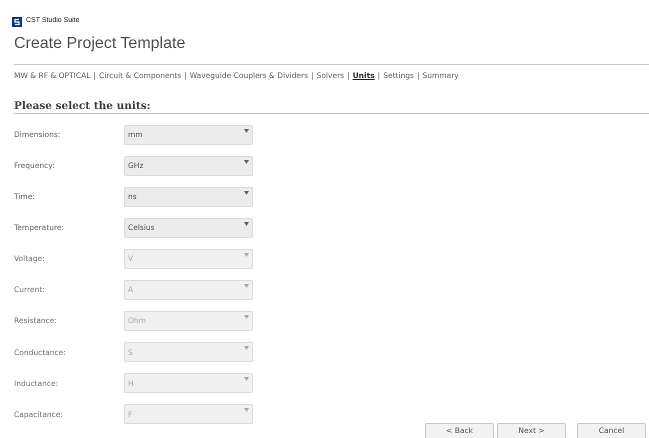 This screenshot has width=649, height=438. I want to click on section-heading: Please select the units:, so click(83, 106).